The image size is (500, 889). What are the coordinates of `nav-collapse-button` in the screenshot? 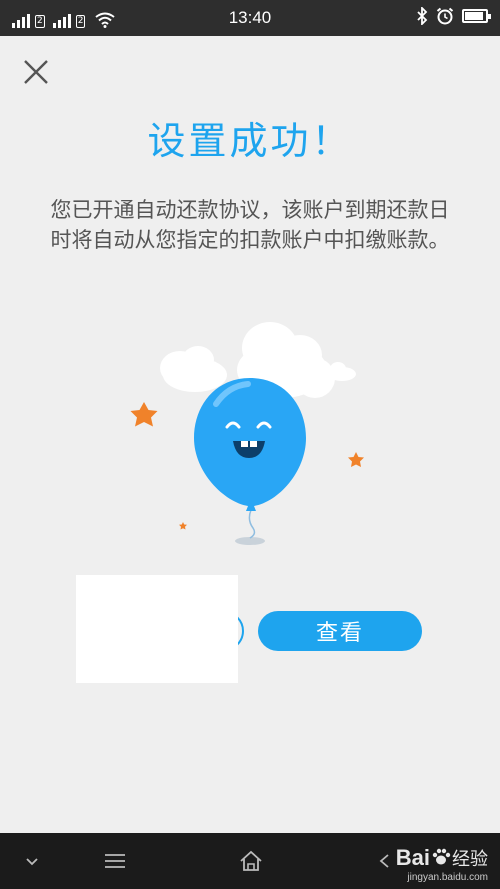 It's located at (32, 861).